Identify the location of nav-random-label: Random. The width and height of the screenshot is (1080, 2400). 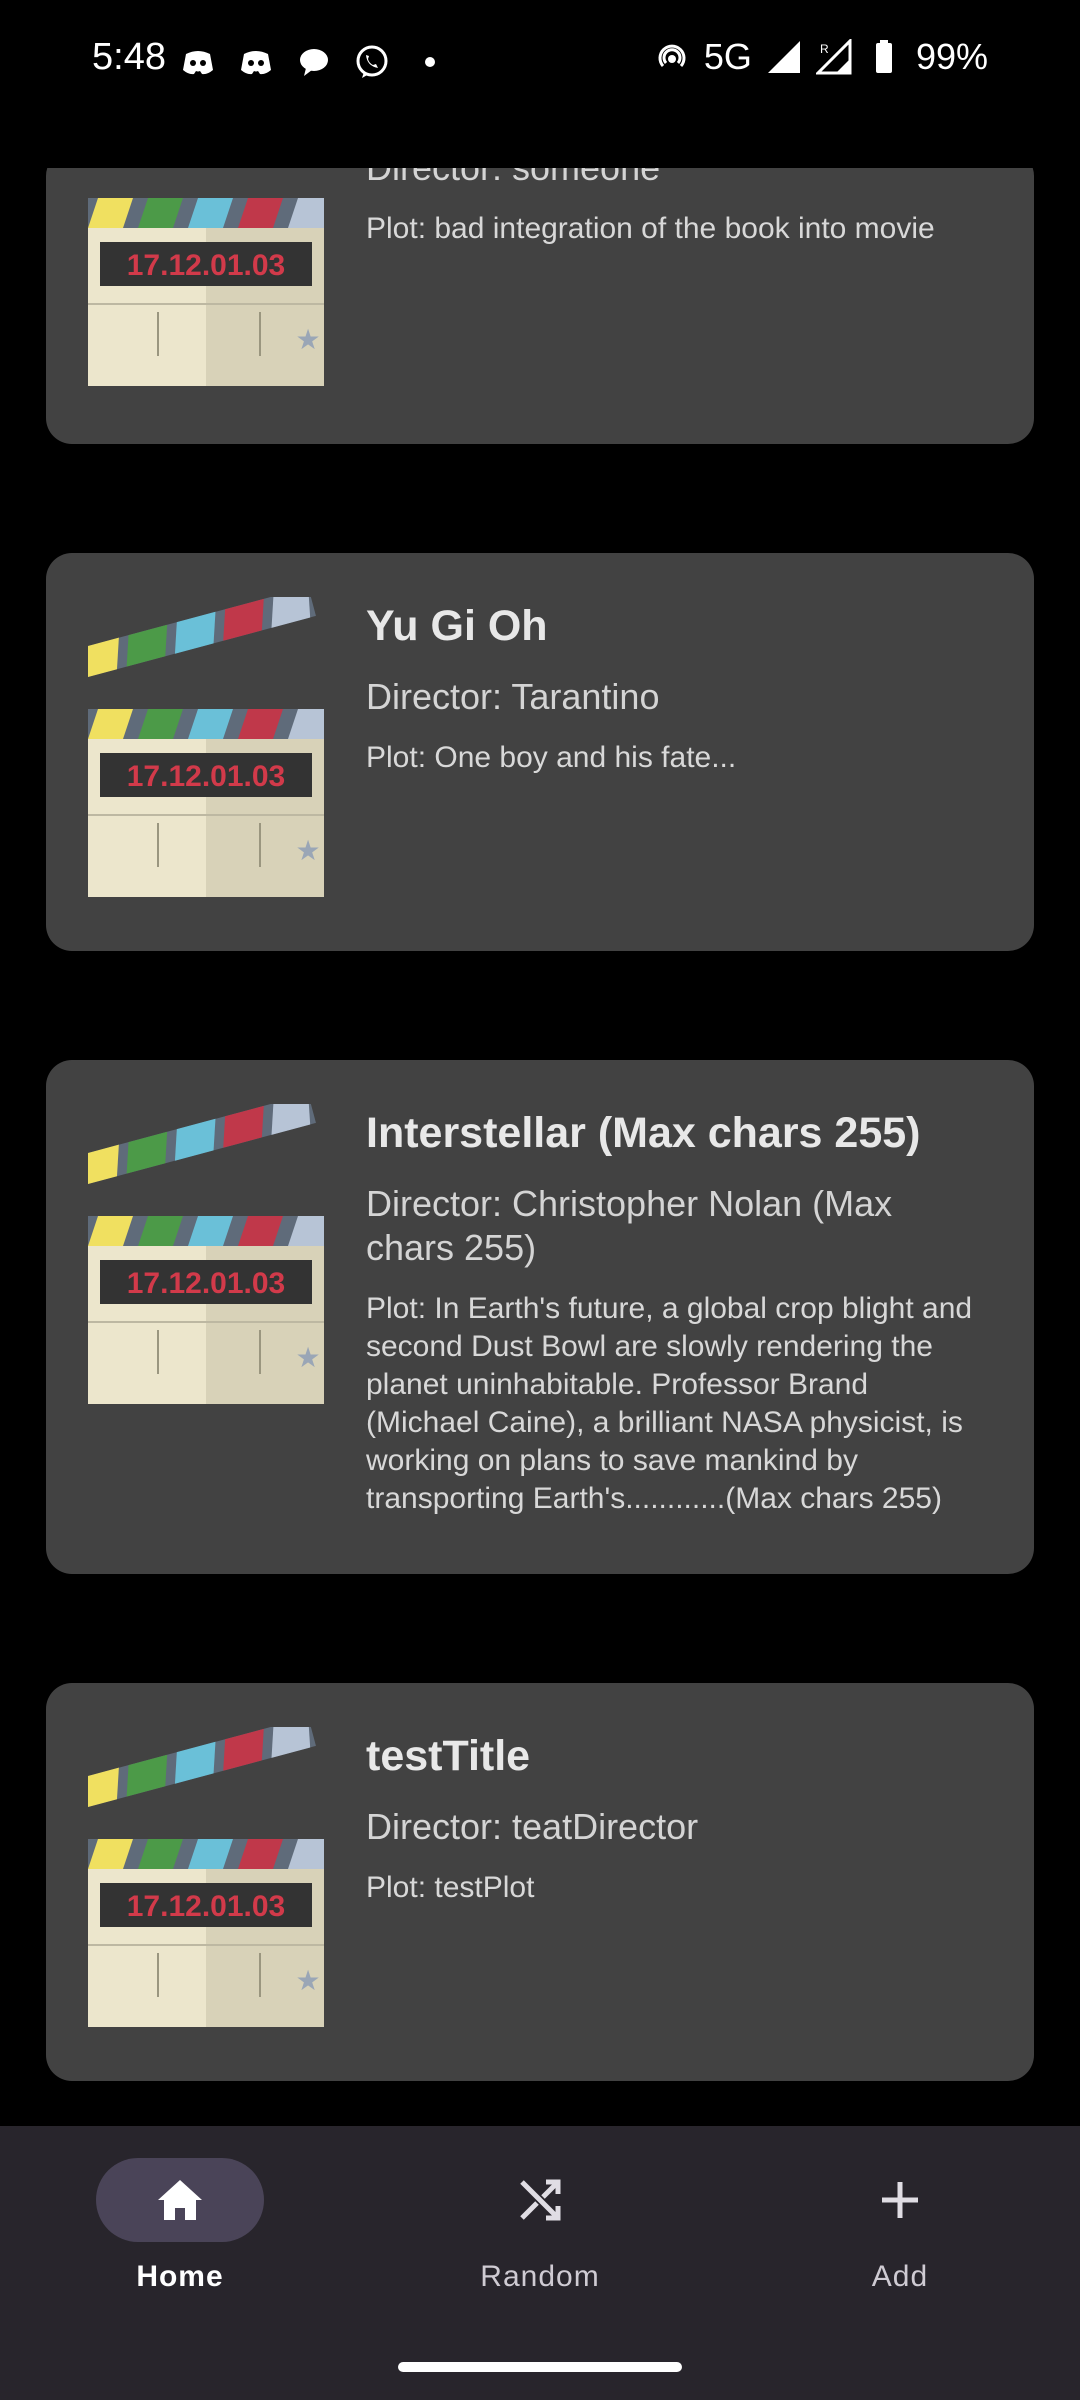
(540, 2276).